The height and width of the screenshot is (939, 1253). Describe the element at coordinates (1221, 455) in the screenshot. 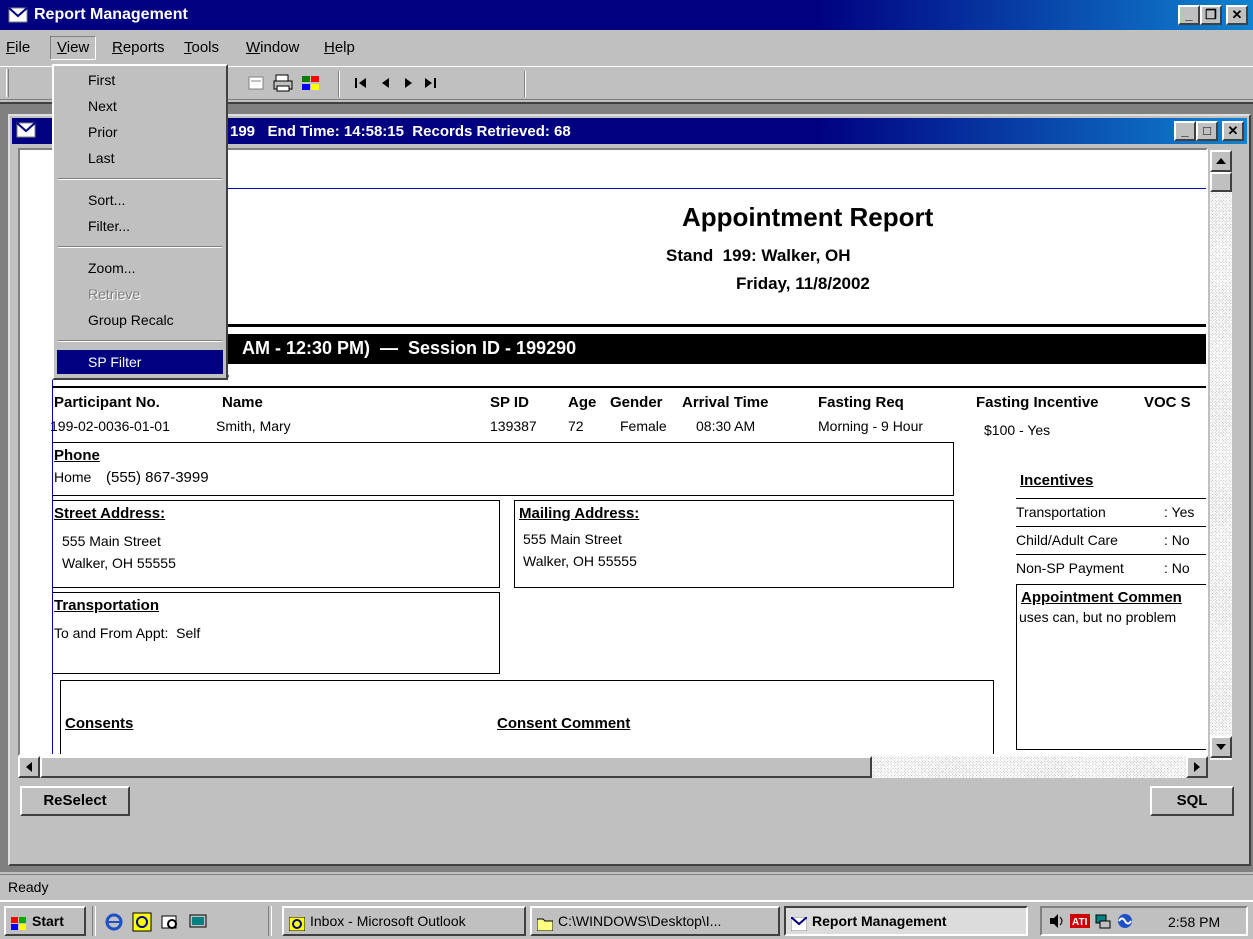

I see `vertical-scrollbar` at that location.